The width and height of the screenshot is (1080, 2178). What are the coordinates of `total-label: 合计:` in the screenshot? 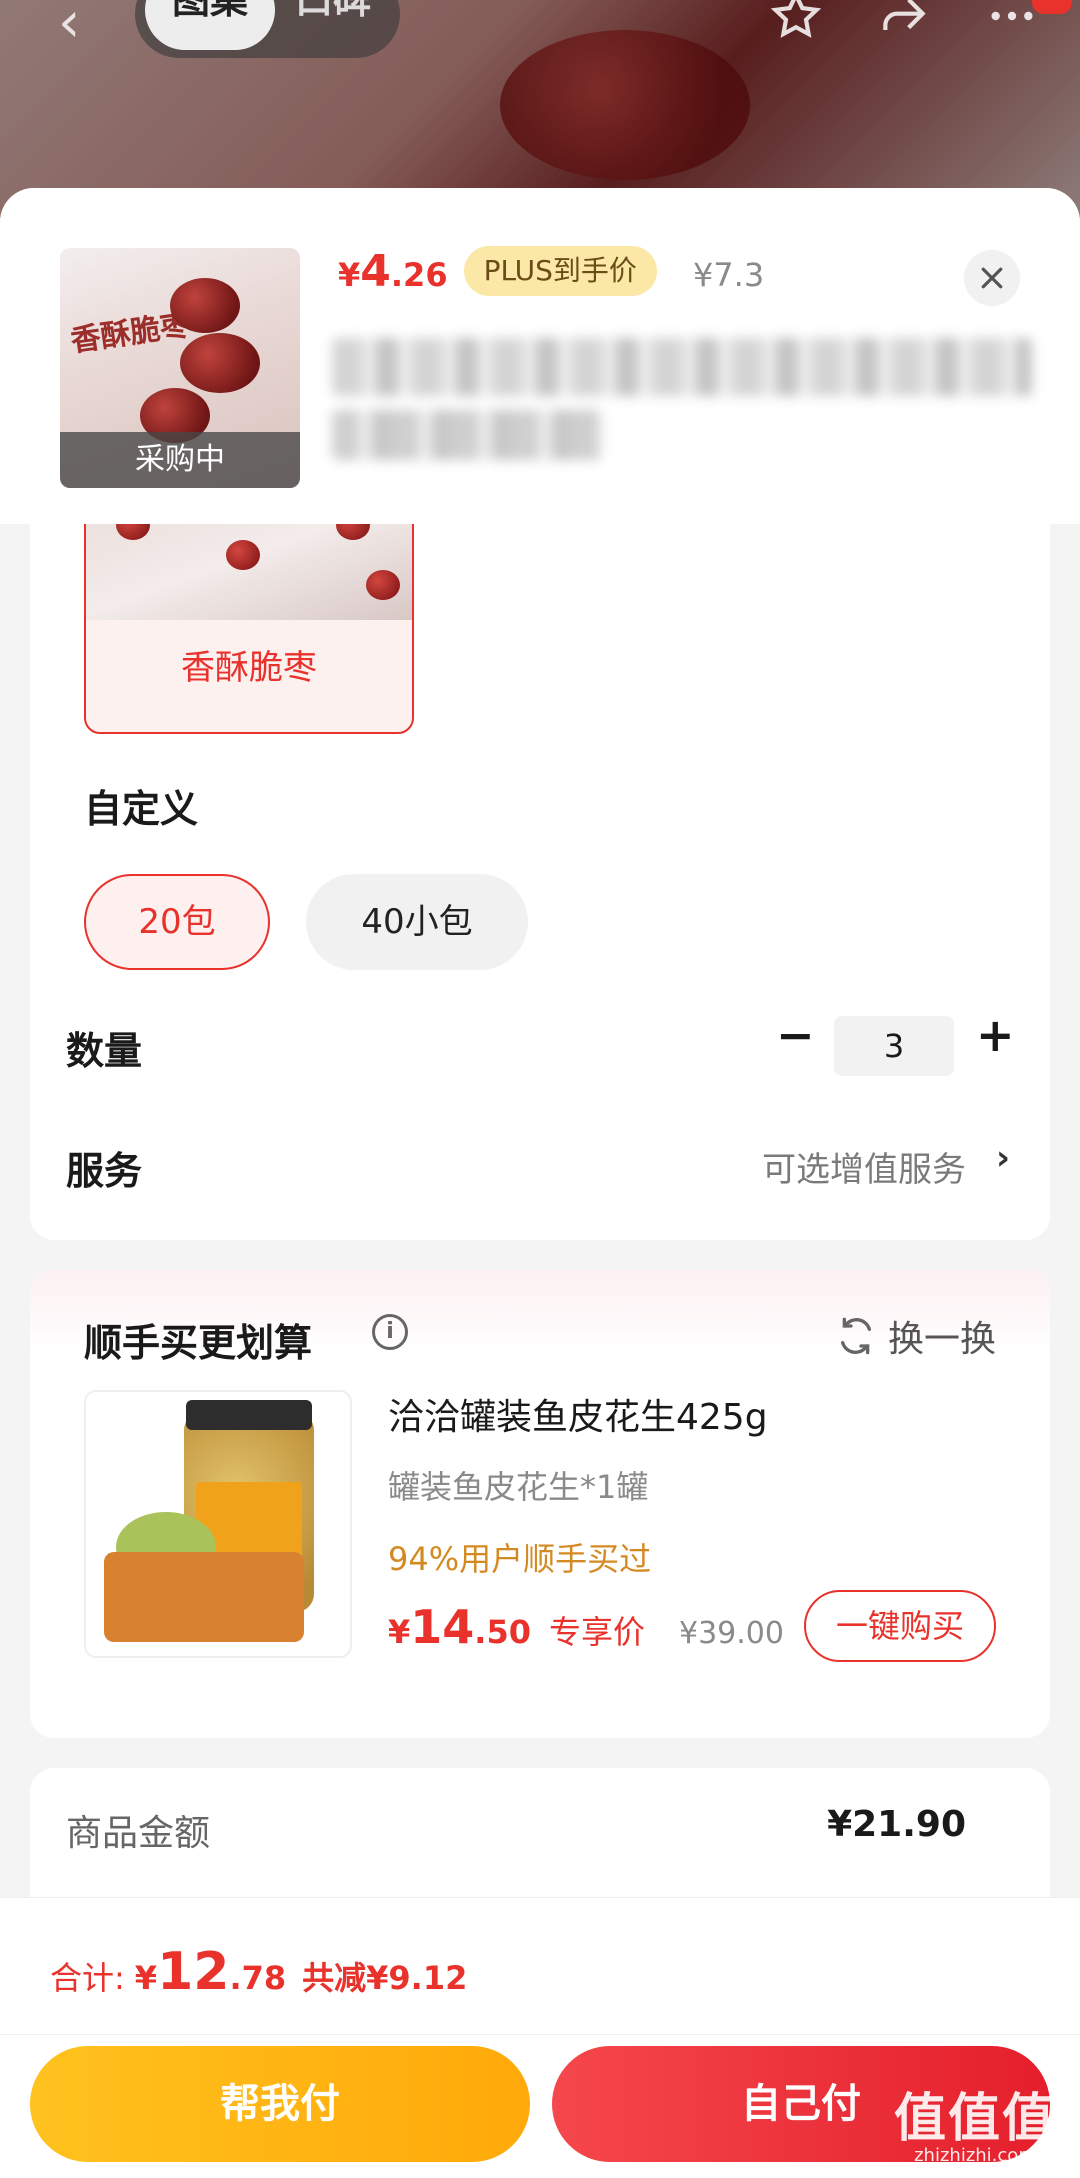 It's located at (87, 1978).